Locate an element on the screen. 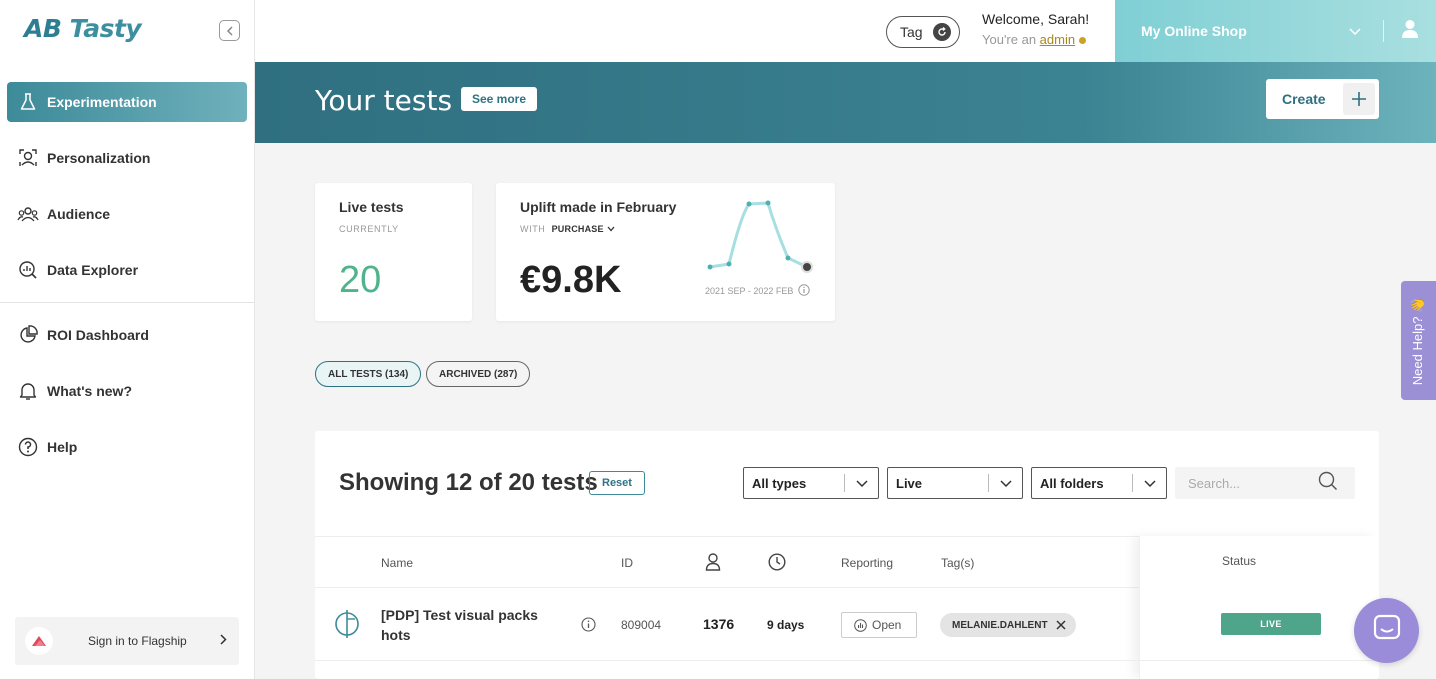 This screenshot has height=679, width=1436. page-title: Your tests is located at coordinates (384, 100).